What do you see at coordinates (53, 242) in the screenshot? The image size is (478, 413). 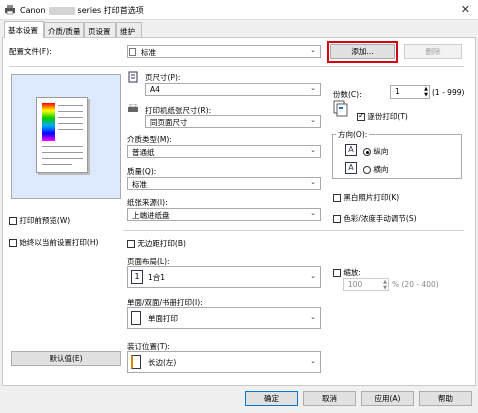 I see `always-current-checkbox: 始终以当前设置打印(H)` at bounding box center [53, 242].